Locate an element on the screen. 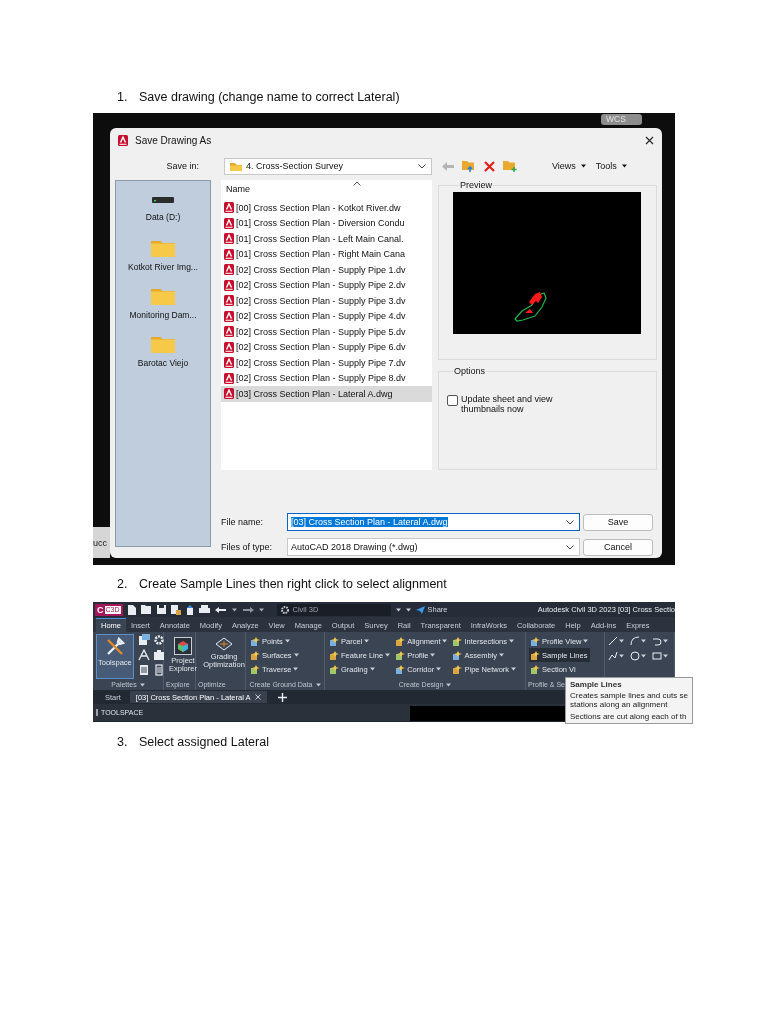  file-row: [02] Cross Section Plan - Supply Pipe 5.dv is located at coordinates (326, 332).